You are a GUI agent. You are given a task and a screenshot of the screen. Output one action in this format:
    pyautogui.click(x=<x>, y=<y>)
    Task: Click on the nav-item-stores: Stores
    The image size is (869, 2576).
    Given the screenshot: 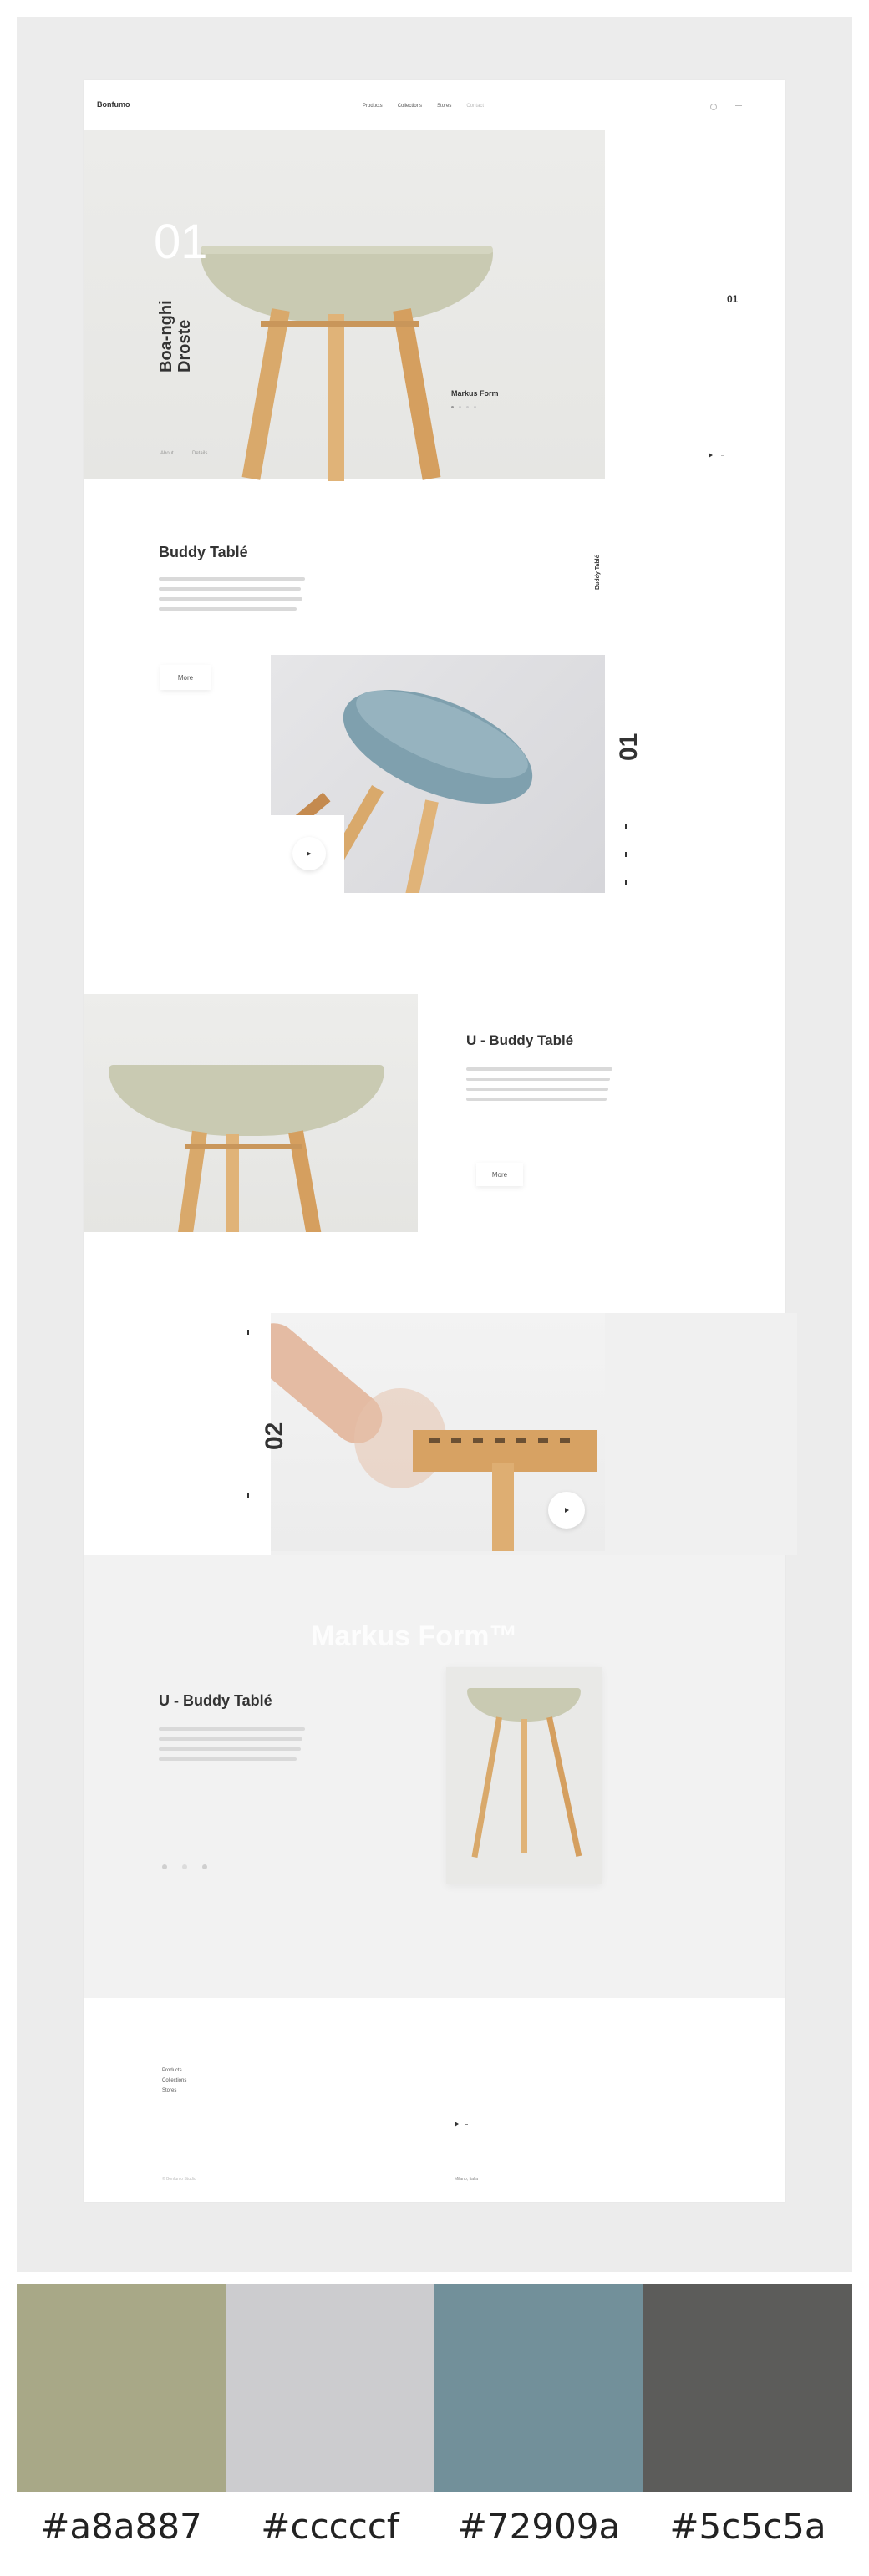 What is the action you would take?
    pyautogui.click(x=444, y=106)
    